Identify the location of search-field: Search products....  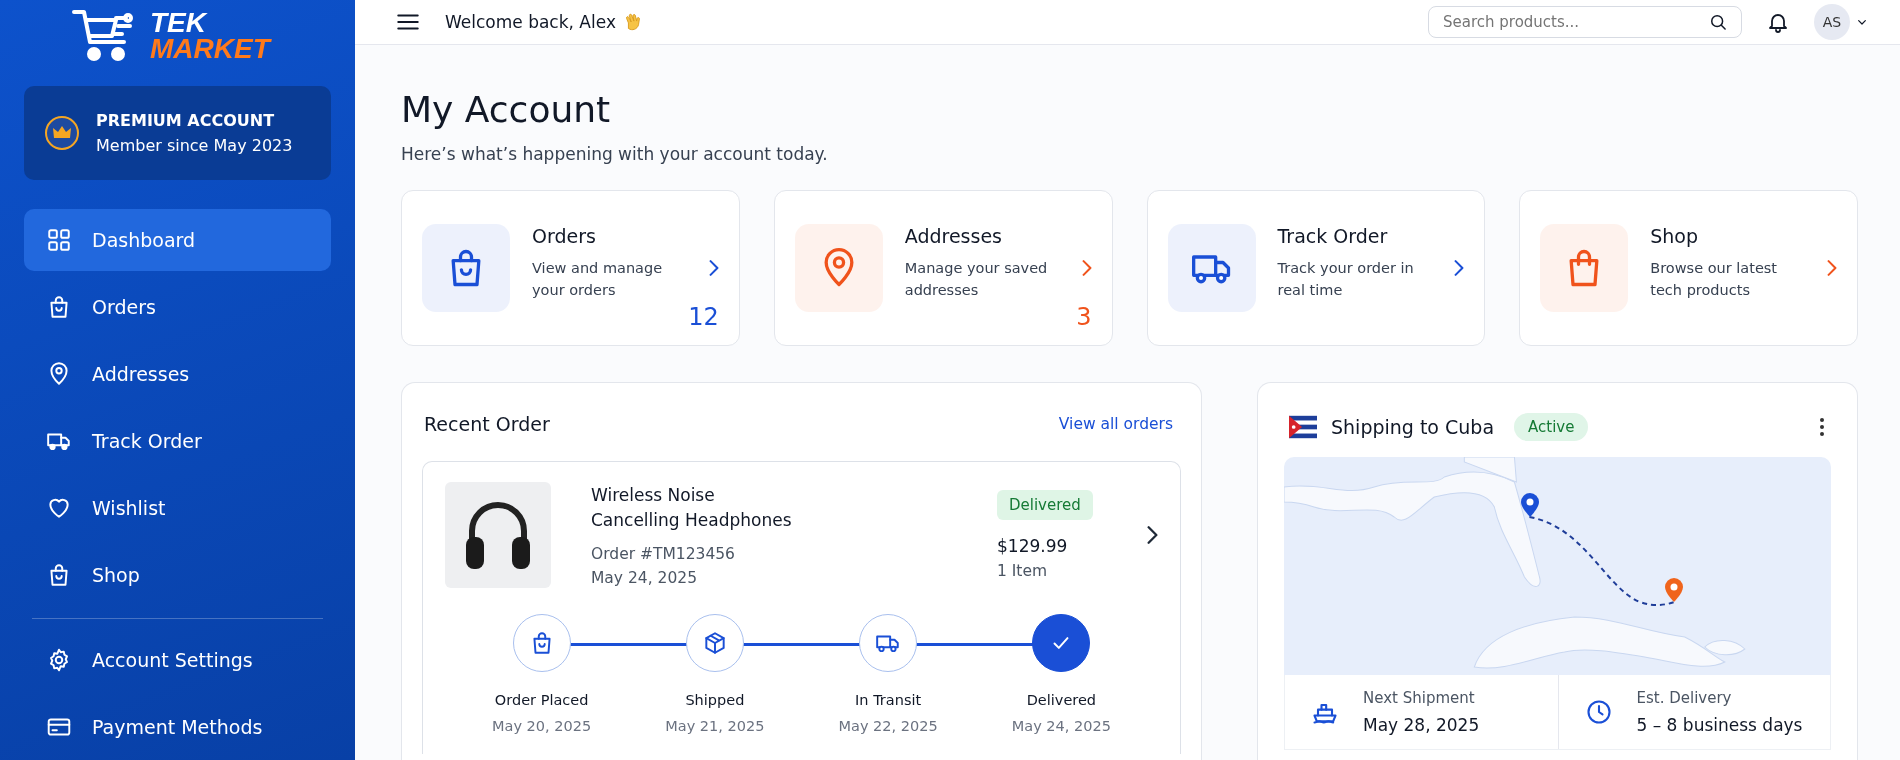
(1585, 22).